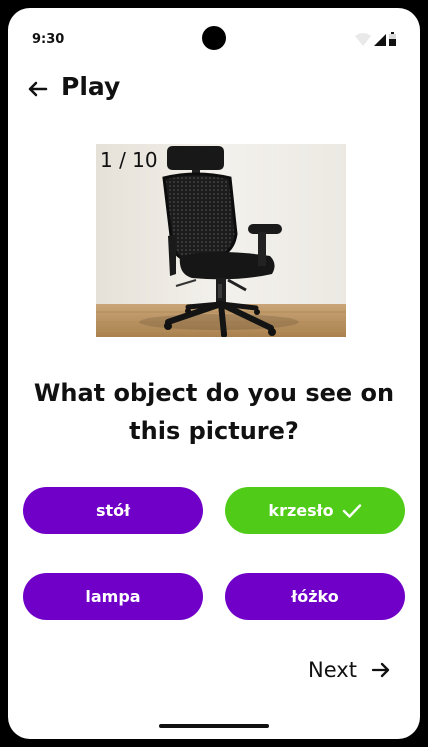  I want to click on battery-icon, so click(392, 39).